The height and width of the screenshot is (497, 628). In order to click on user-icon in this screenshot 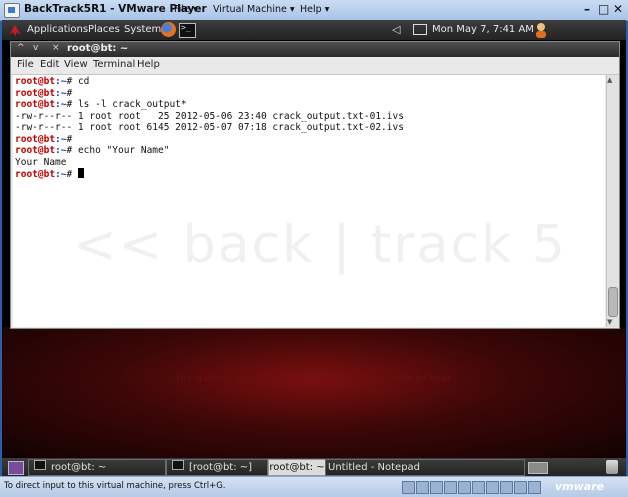, I will do `click(541, 30)`.